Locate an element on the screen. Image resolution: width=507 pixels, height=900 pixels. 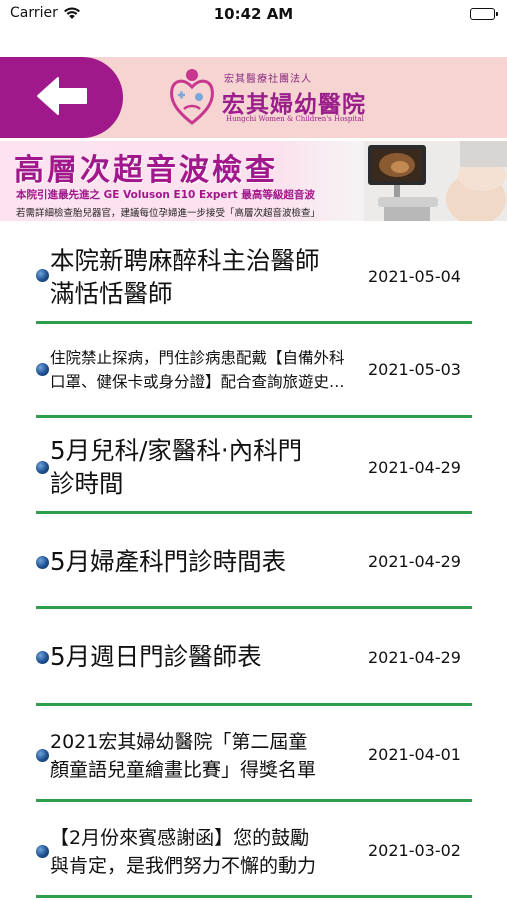
news-title: 5月婦產科門診時間表 is located at coordinates (168, 561).